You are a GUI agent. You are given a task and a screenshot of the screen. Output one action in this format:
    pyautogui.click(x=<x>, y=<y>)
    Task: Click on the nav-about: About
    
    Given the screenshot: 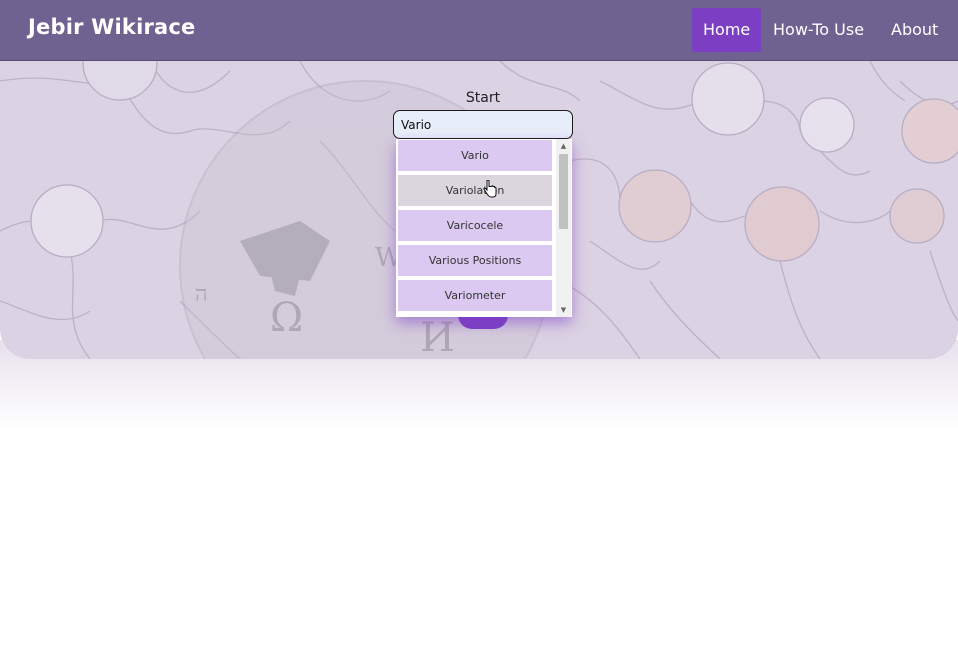 What is the action you would take?
    pyautogui.click(x=914, y=30)
    